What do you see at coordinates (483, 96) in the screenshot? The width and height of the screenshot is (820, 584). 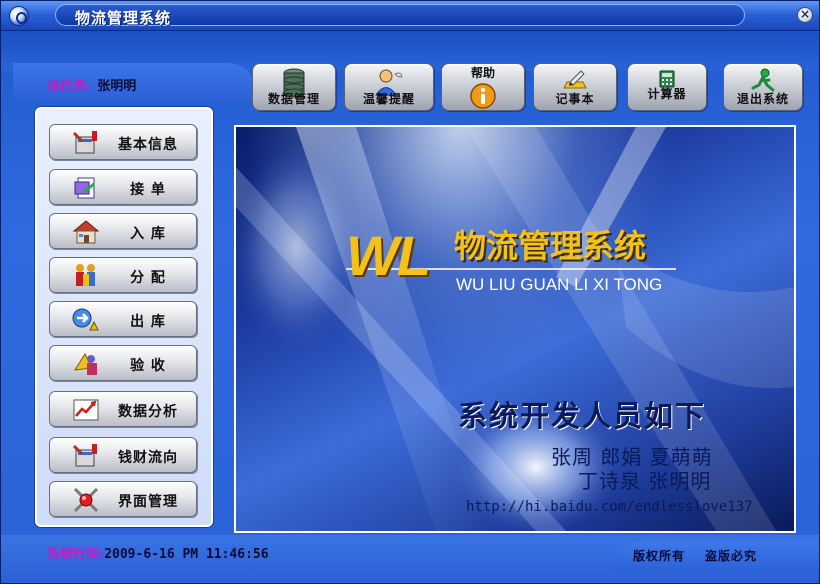 I see `info-icon` at bounding box center [483, 96].